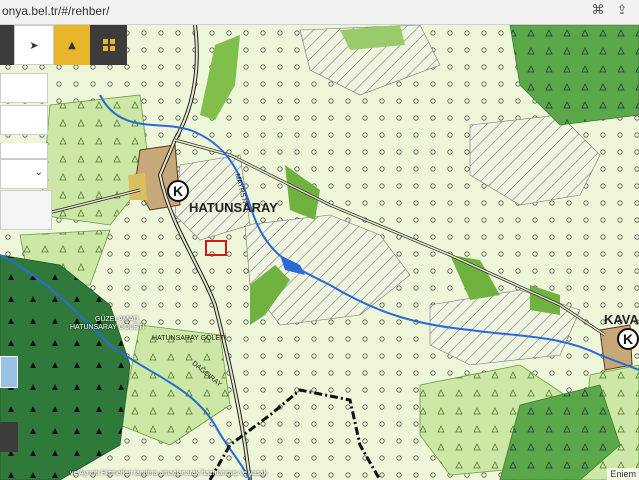  I want to click on locate-arrow-icon: ➤, so click(34, 45).